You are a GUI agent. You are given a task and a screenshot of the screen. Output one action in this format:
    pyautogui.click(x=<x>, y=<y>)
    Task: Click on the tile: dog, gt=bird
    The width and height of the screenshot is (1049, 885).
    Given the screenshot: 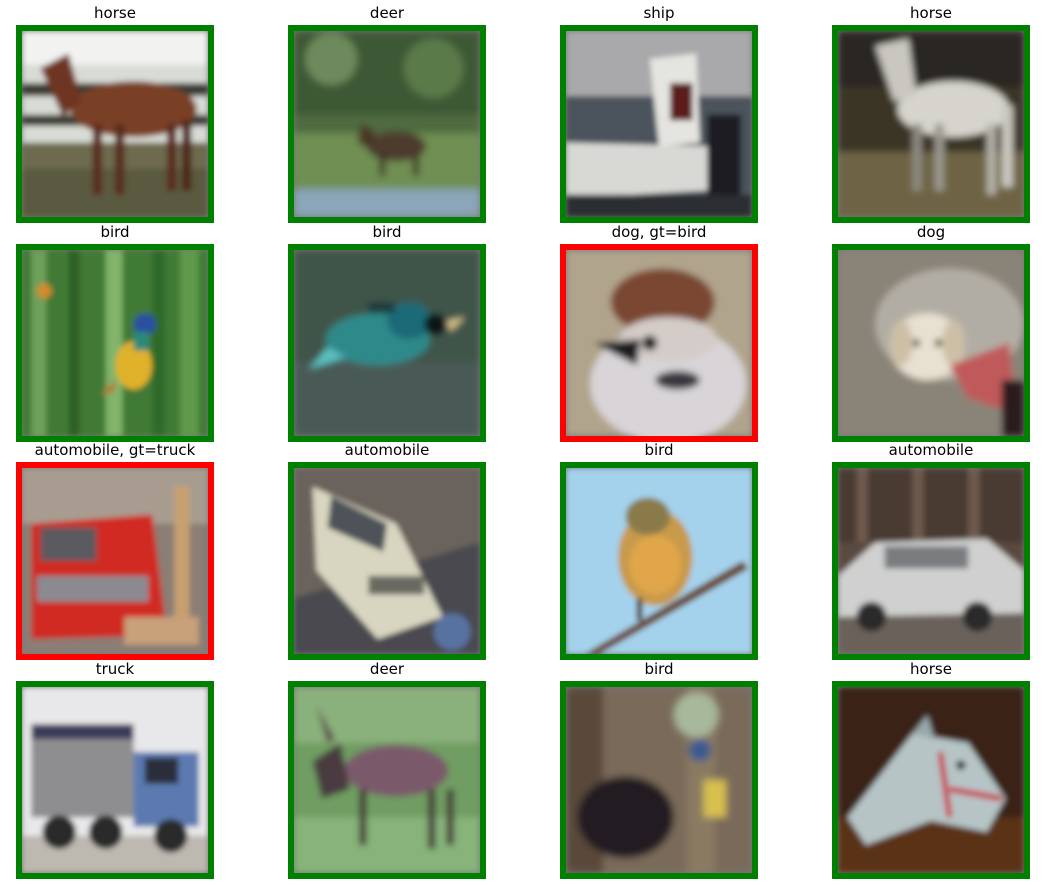 What is the action you would take?
    pyautogui.click(x=659, y=331)
    